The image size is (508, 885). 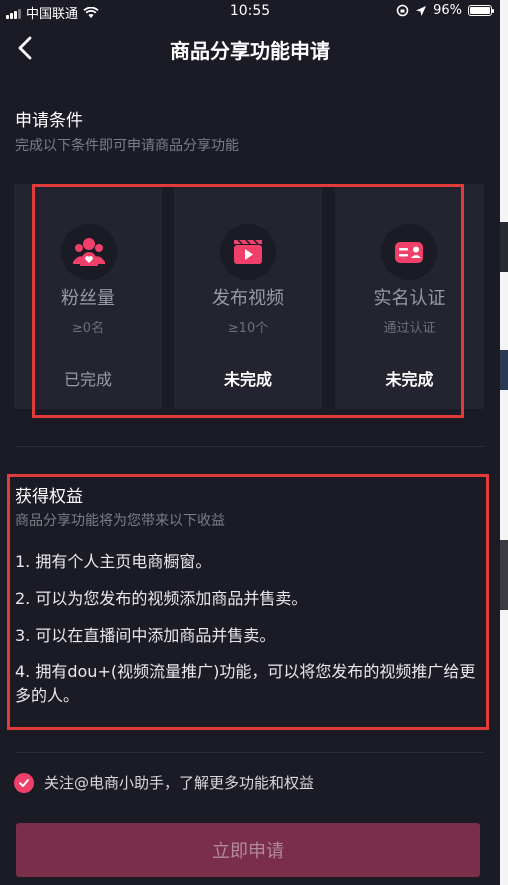 What do you see at coordinates (409, 328) in the screenshot?
I see `card-requirement: 通过认证` at bounding box center [409, 328].